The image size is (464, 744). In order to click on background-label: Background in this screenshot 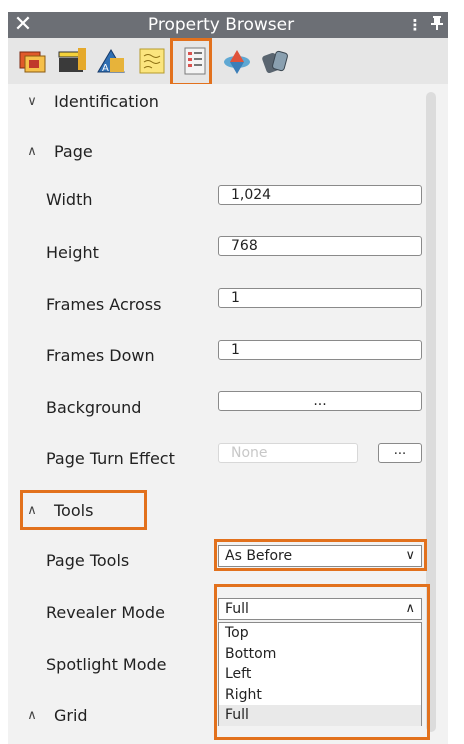, I will do `click(94, 407)`.